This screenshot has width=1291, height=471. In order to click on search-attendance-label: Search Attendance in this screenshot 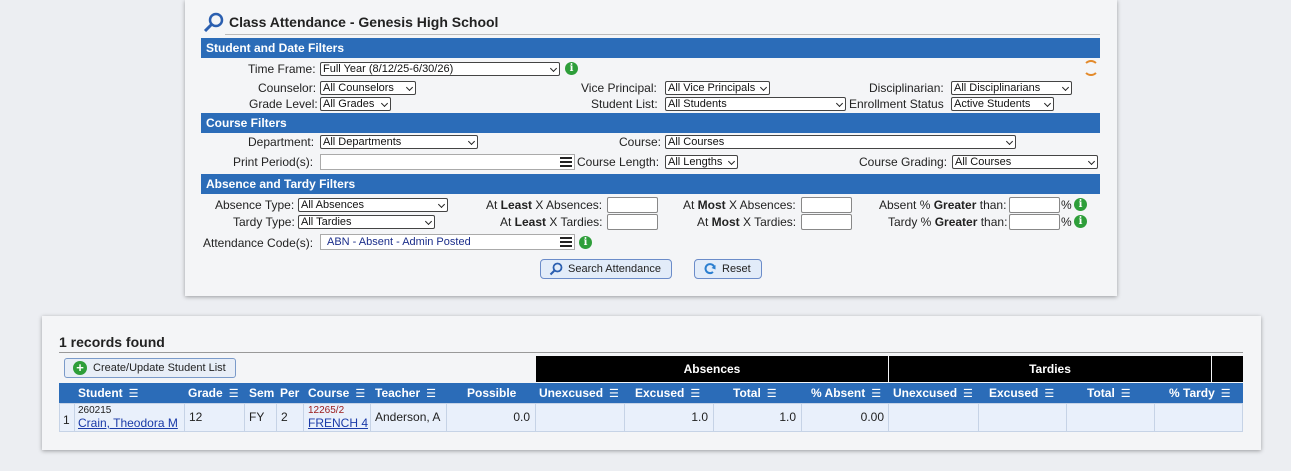, I will do `click(614, 269)`.